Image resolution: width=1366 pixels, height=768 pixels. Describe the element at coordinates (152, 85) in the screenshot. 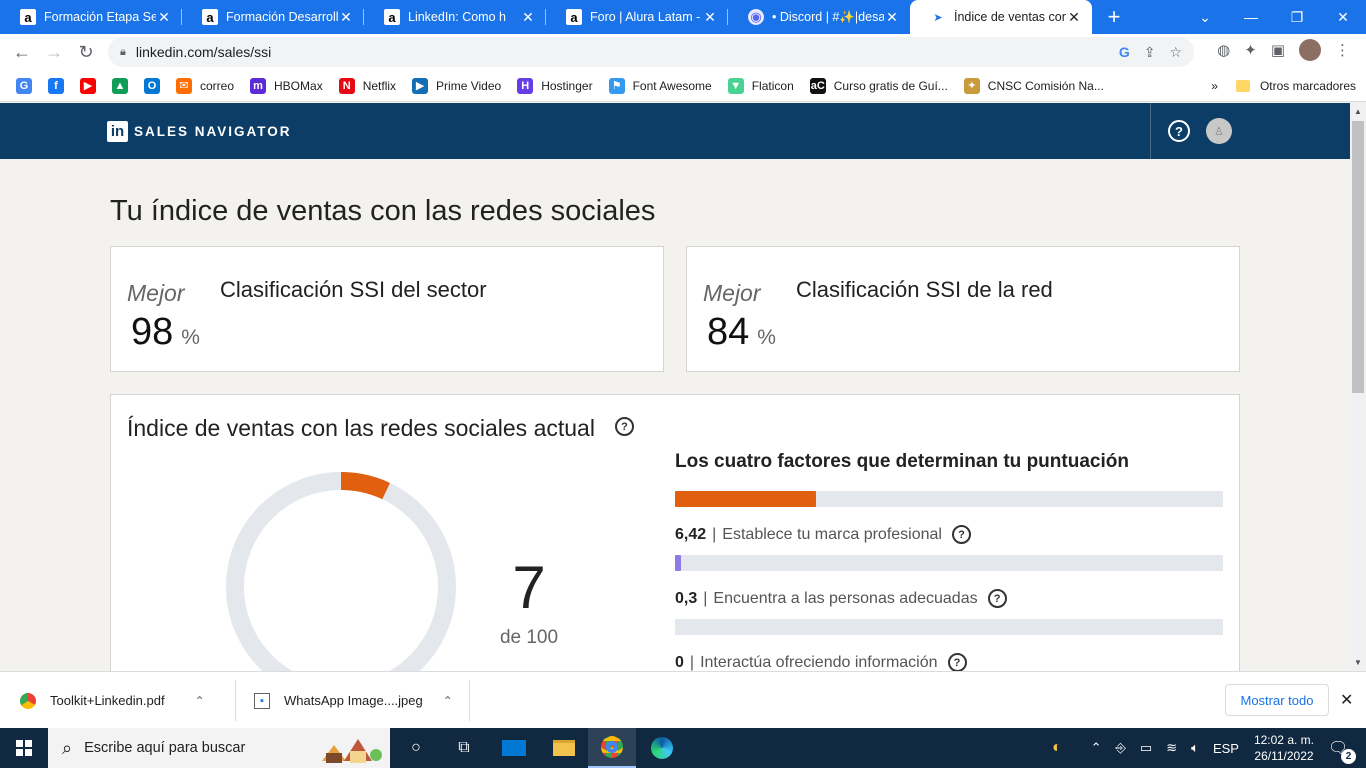

I see `bookmark-item: O` at that location.